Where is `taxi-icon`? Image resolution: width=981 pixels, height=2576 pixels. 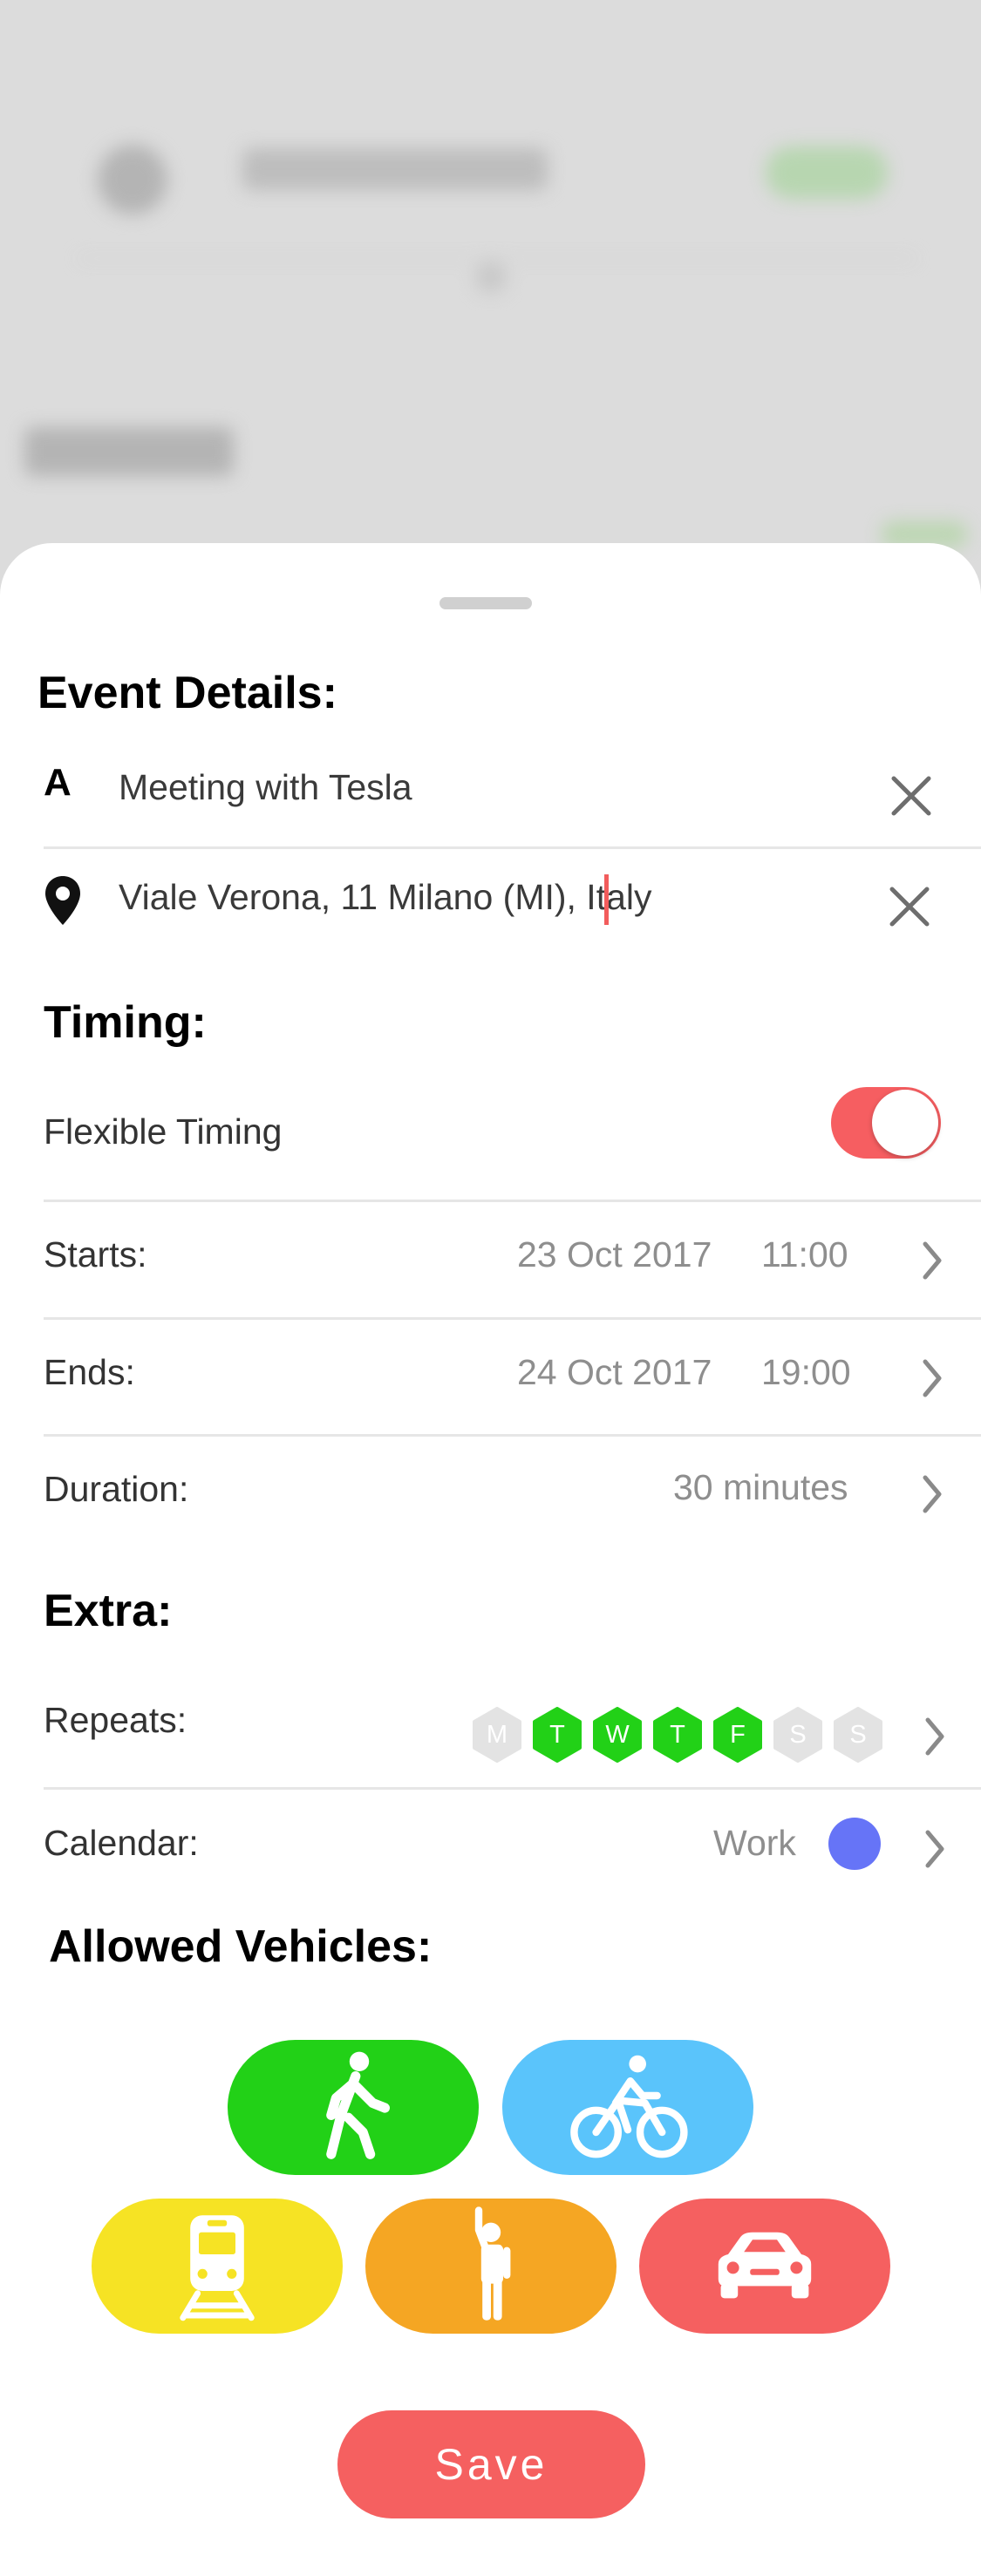
taxi-icon is located at coordinates (493, 2263).